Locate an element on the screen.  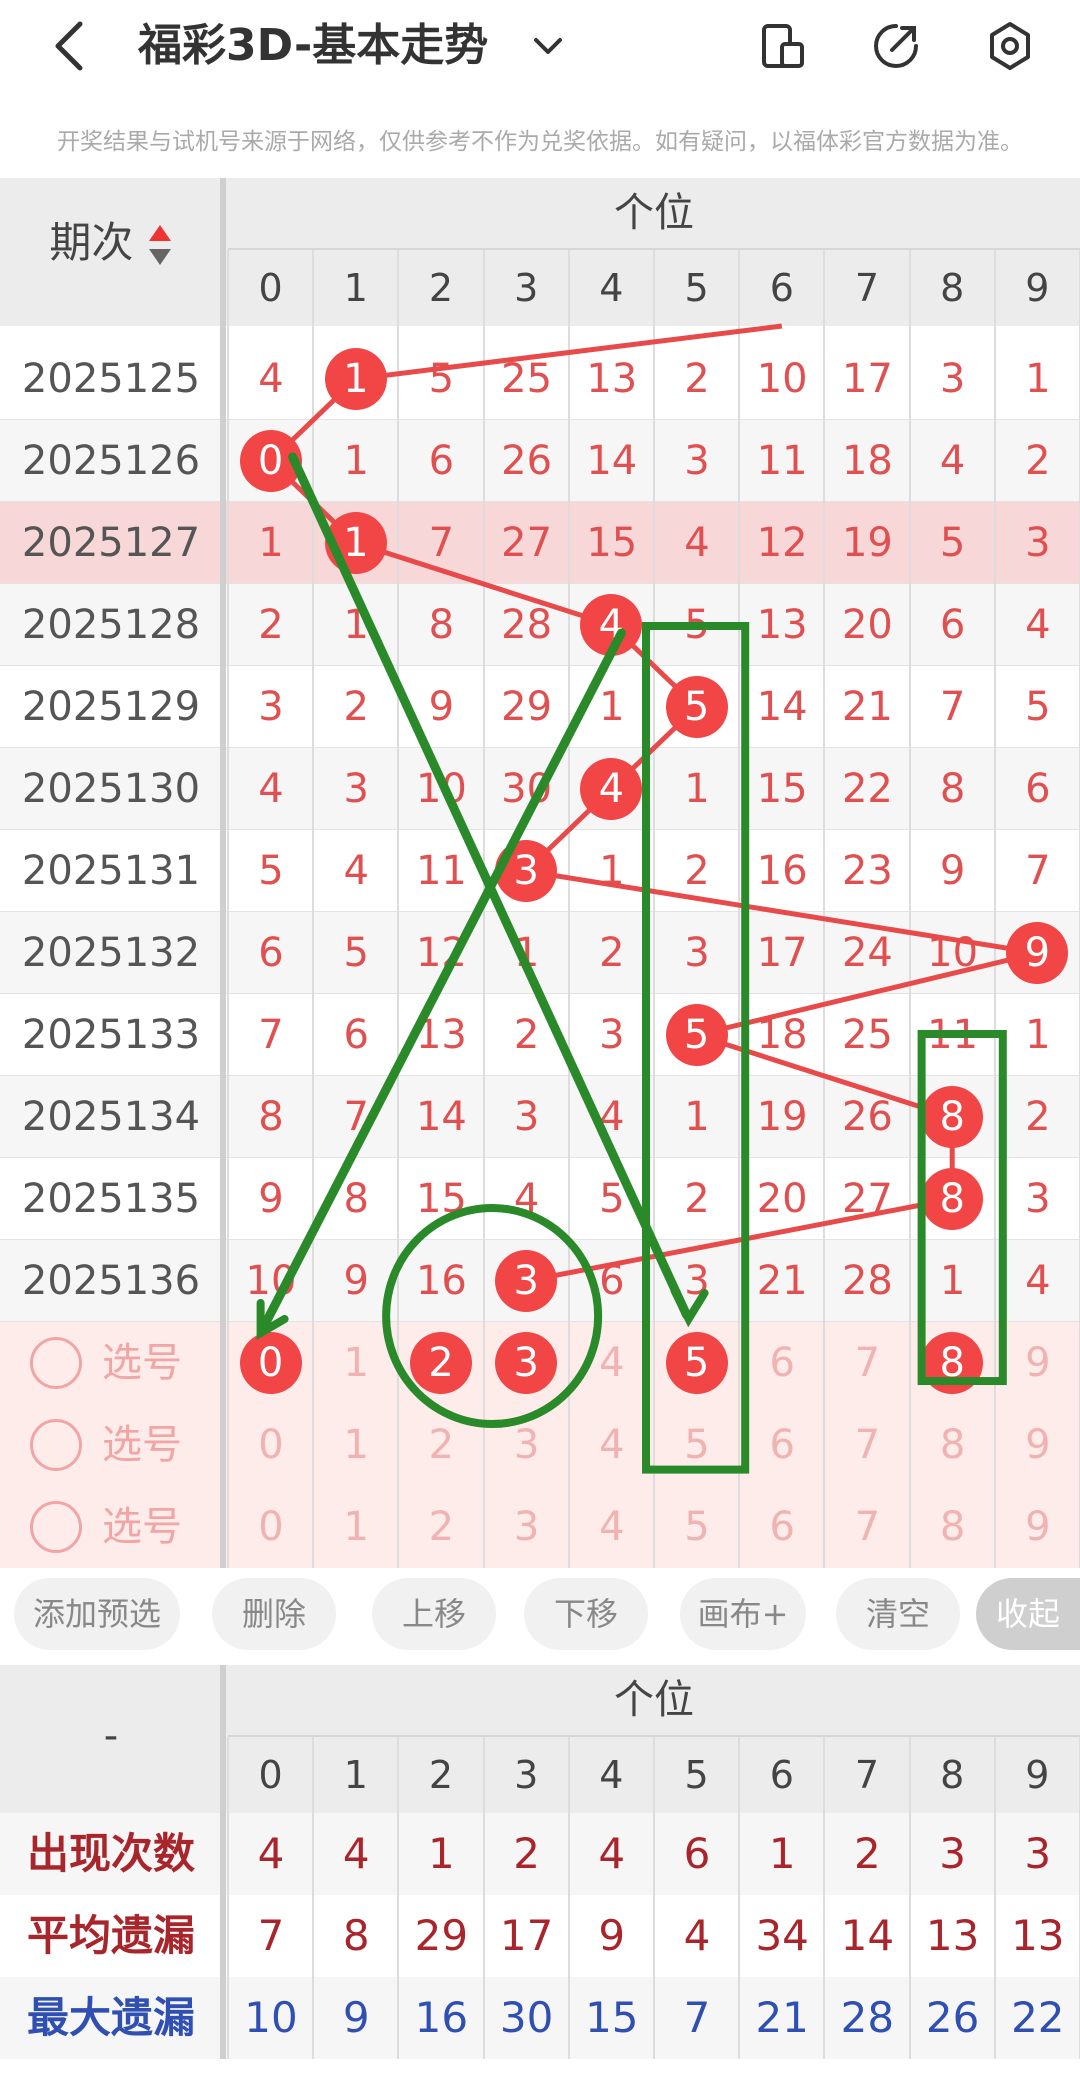
stats-digit-6: 6 is located at coordinates (781, 1775).